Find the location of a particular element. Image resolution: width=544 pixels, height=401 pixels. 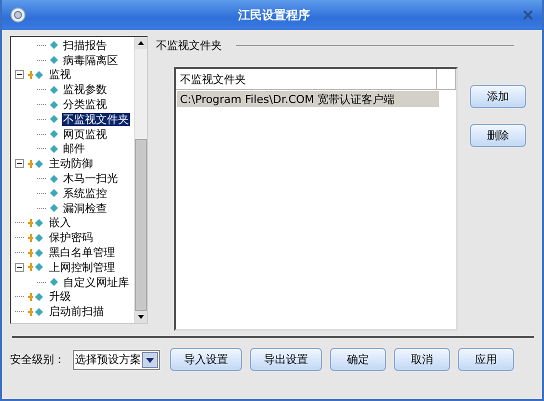

column-header: 不监视文件夹 is located at coordinates (306, 79).